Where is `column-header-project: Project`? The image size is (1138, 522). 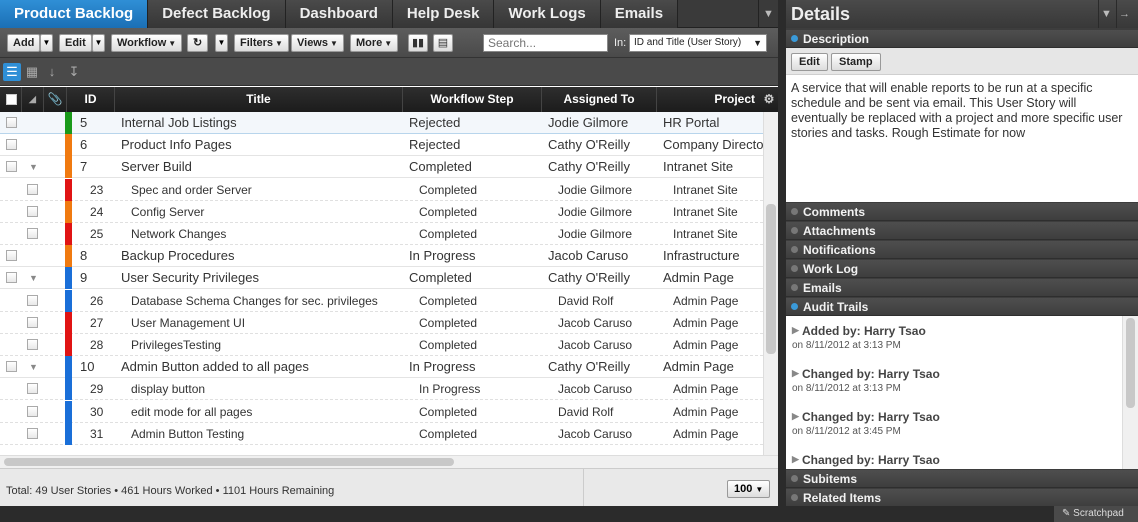
column-header-project: Project is located at coordinates (707, 99).